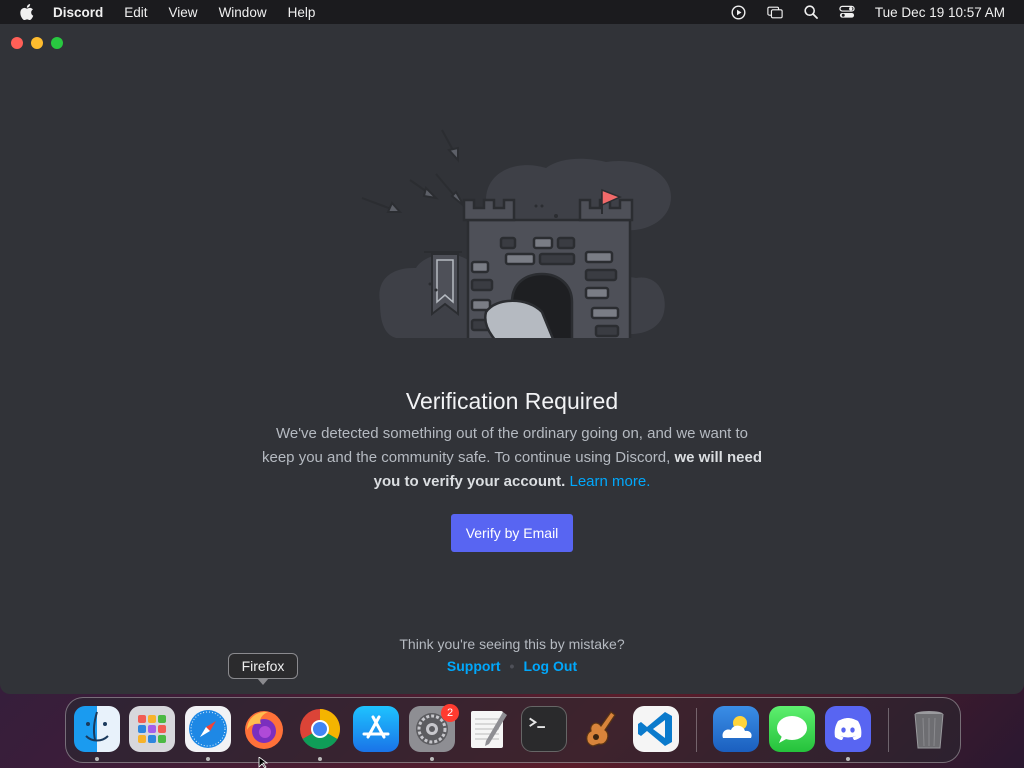 The height and width of the screenshot is (768, 1024). I want to click on messages-icon, so click(792, 729).